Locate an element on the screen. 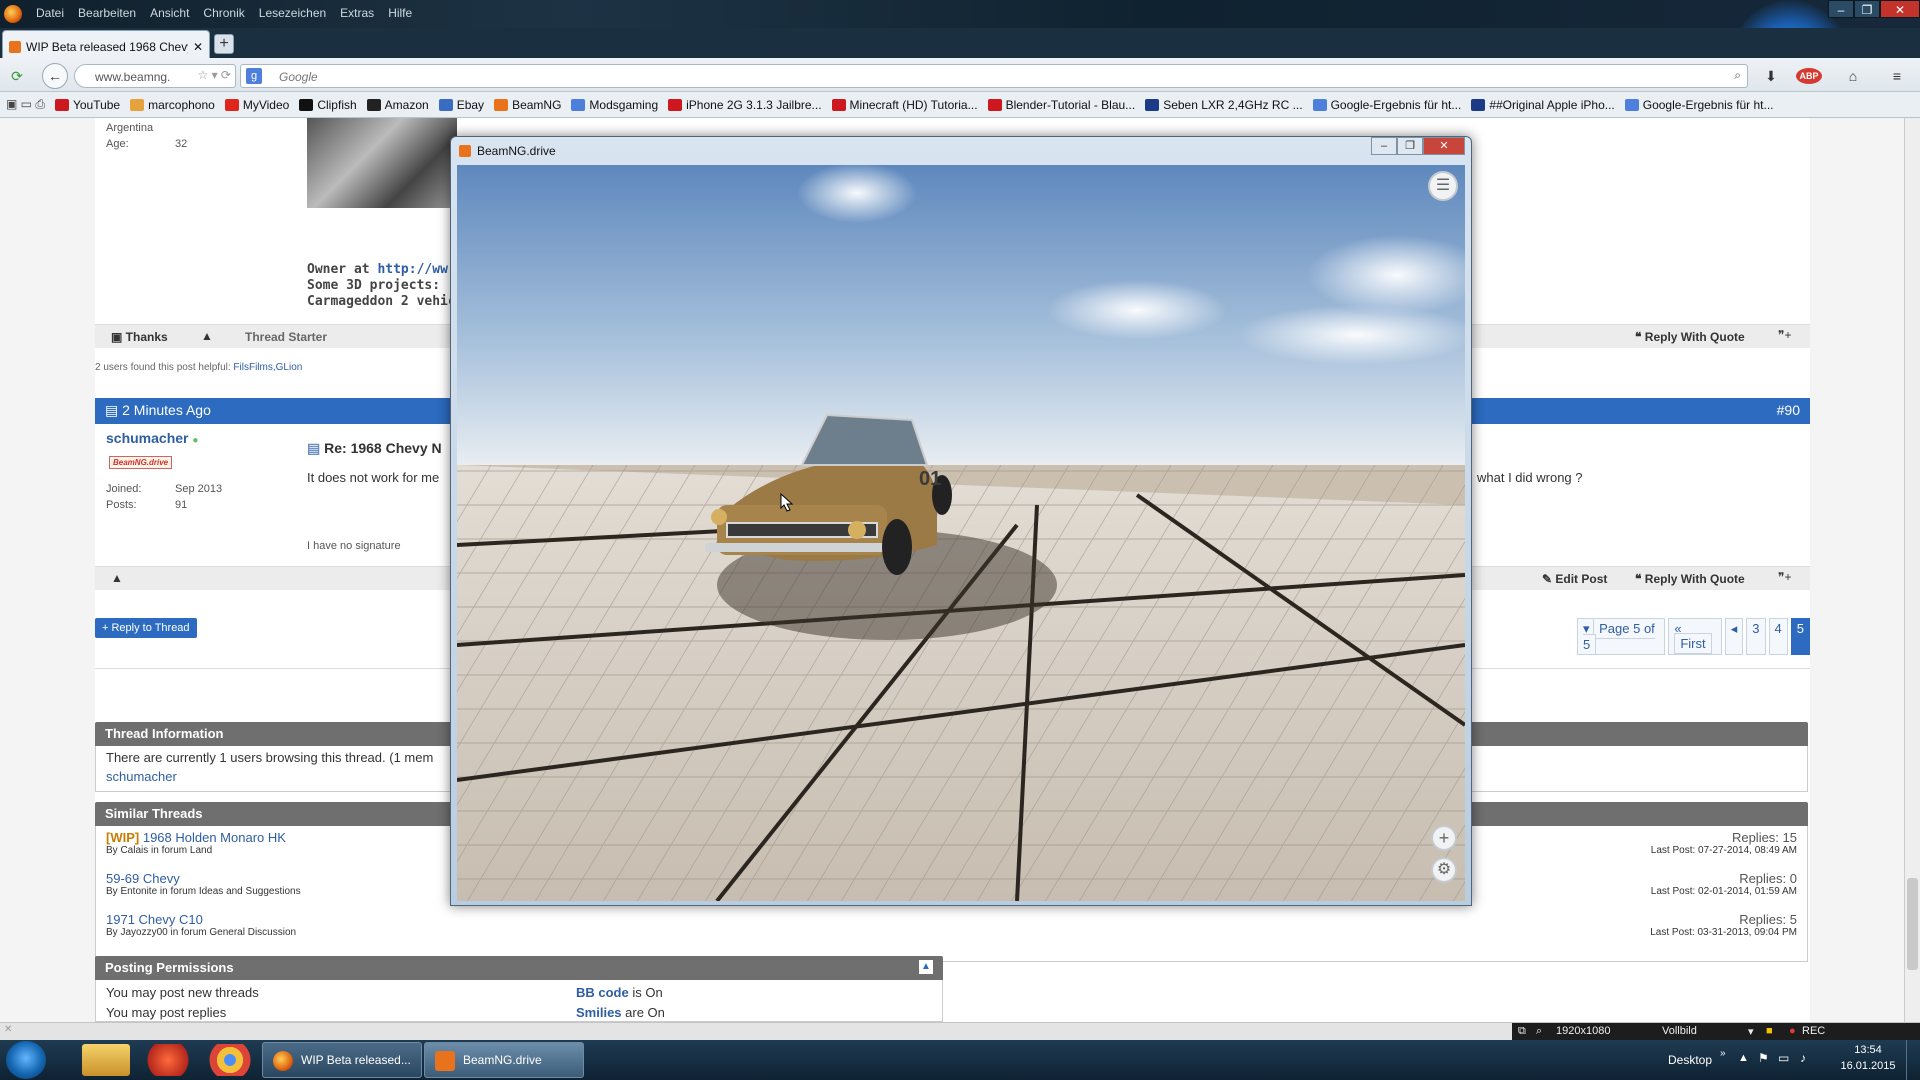 The height and width of the screenshot is (1080, 1920). post-number: #90 is located at coordinates (1788, 410).